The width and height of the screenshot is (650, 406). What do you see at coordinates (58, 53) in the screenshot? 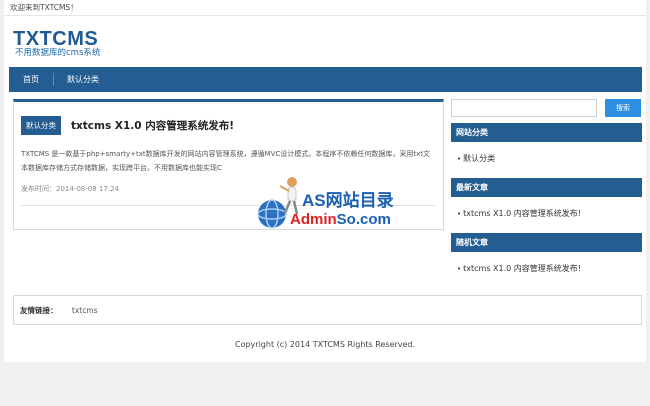
I see `site-subtitle: 不用数据库的cms系统` at bounding box center [58, 53].